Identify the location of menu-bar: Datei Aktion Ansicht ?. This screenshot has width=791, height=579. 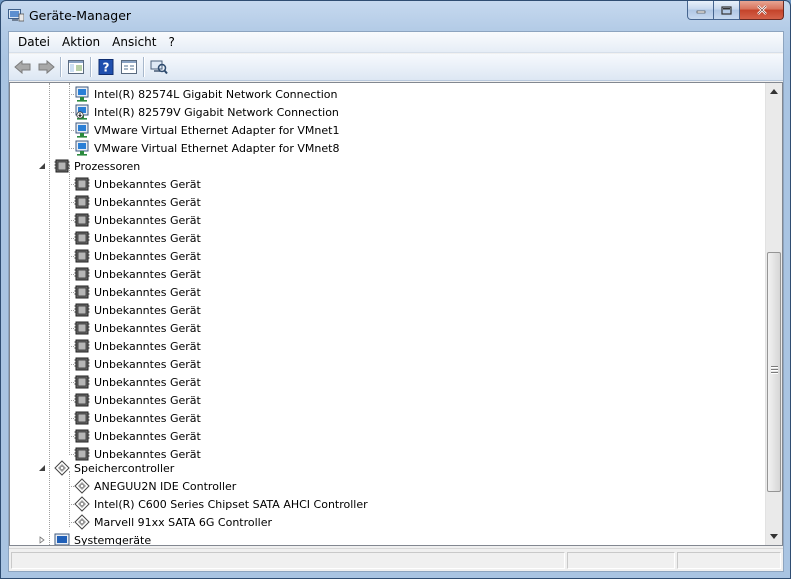
(396, 42).